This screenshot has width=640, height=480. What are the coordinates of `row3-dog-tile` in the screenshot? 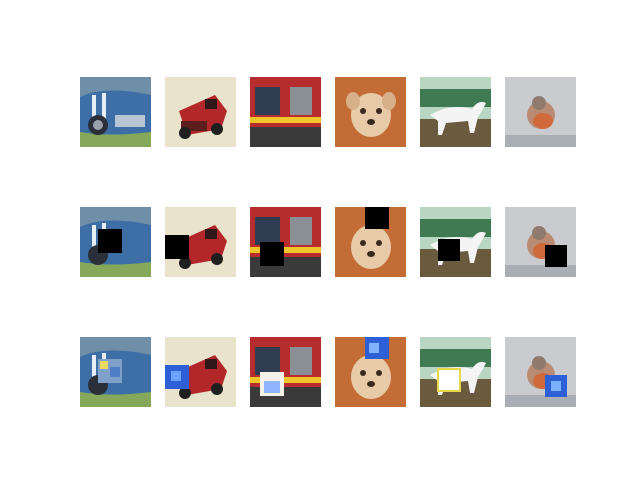 It's located at (370, 372).